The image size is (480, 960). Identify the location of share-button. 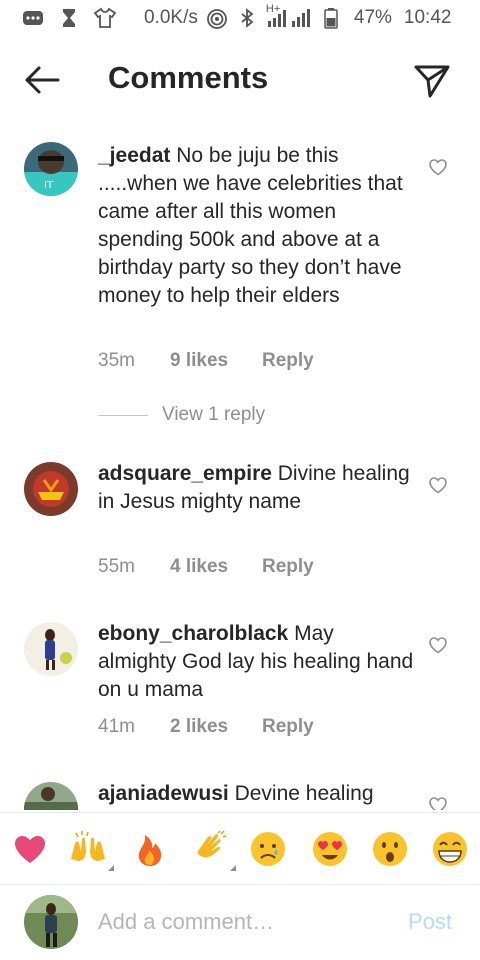
(432, 80).